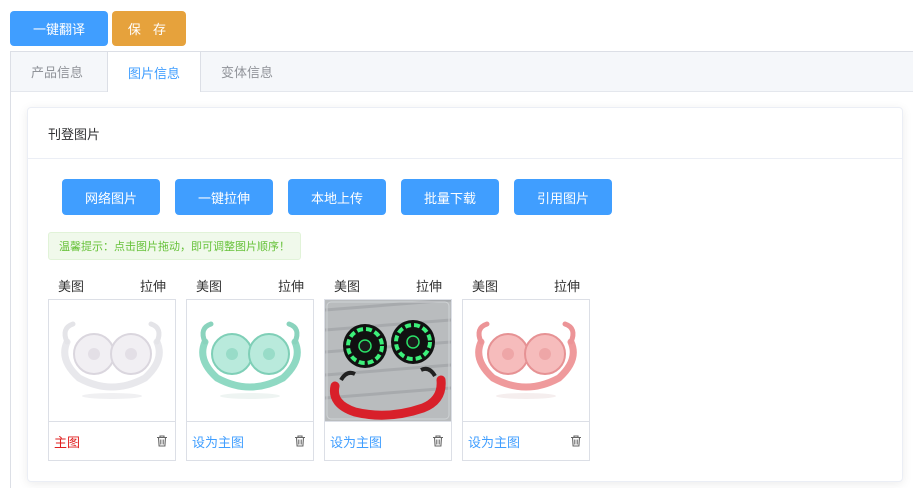  What do you see at coordinates (462, 72) in the screenshot?
I see `tabs-header: 产品信息 图片信息 变体信息` at bounding box center [462, 72].